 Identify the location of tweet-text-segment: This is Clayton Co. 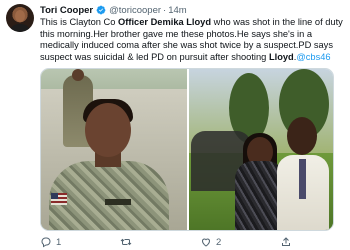
(79, 22).